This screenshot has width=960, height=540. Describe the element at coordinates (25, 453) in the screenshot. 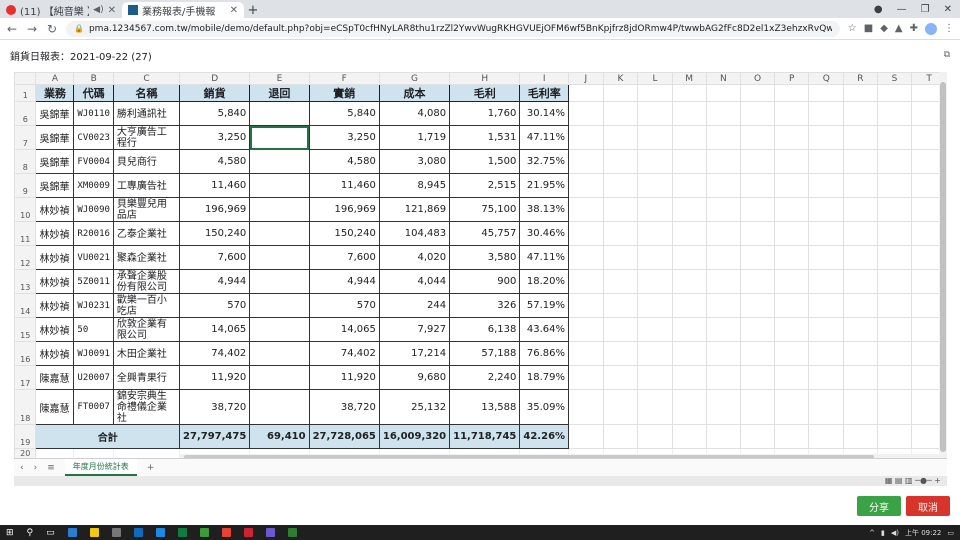

I see `row-header: 20` at that location.